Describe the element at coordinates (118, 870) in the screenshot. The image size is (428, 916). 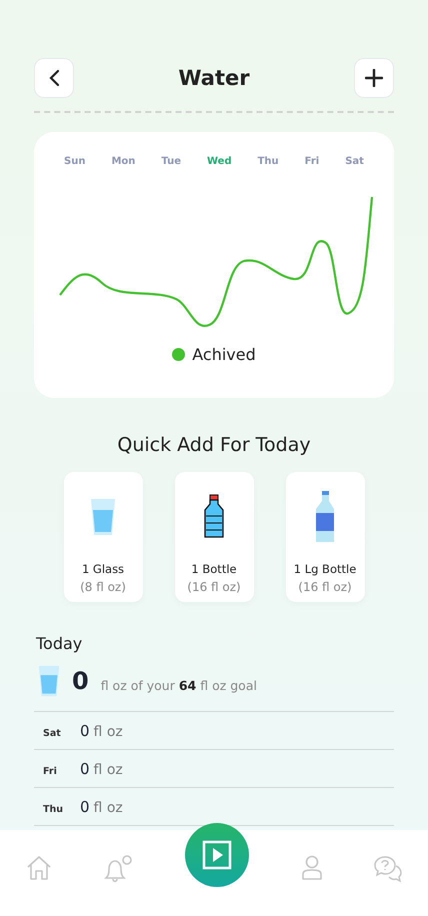
I see `notification-icon` at that location.